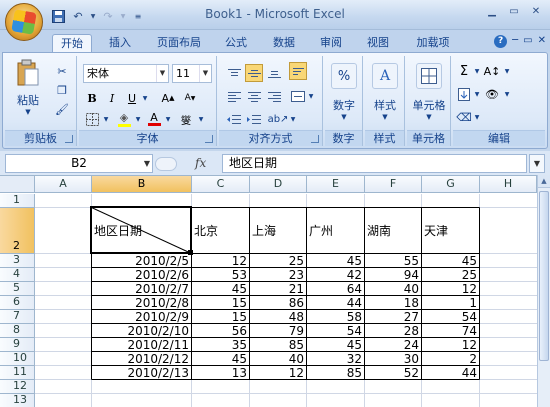  What do you see at coordinates (140, 359) in the screenshot?
I see `cell-date: 2010/2/12` at bounding box center [140, 359].